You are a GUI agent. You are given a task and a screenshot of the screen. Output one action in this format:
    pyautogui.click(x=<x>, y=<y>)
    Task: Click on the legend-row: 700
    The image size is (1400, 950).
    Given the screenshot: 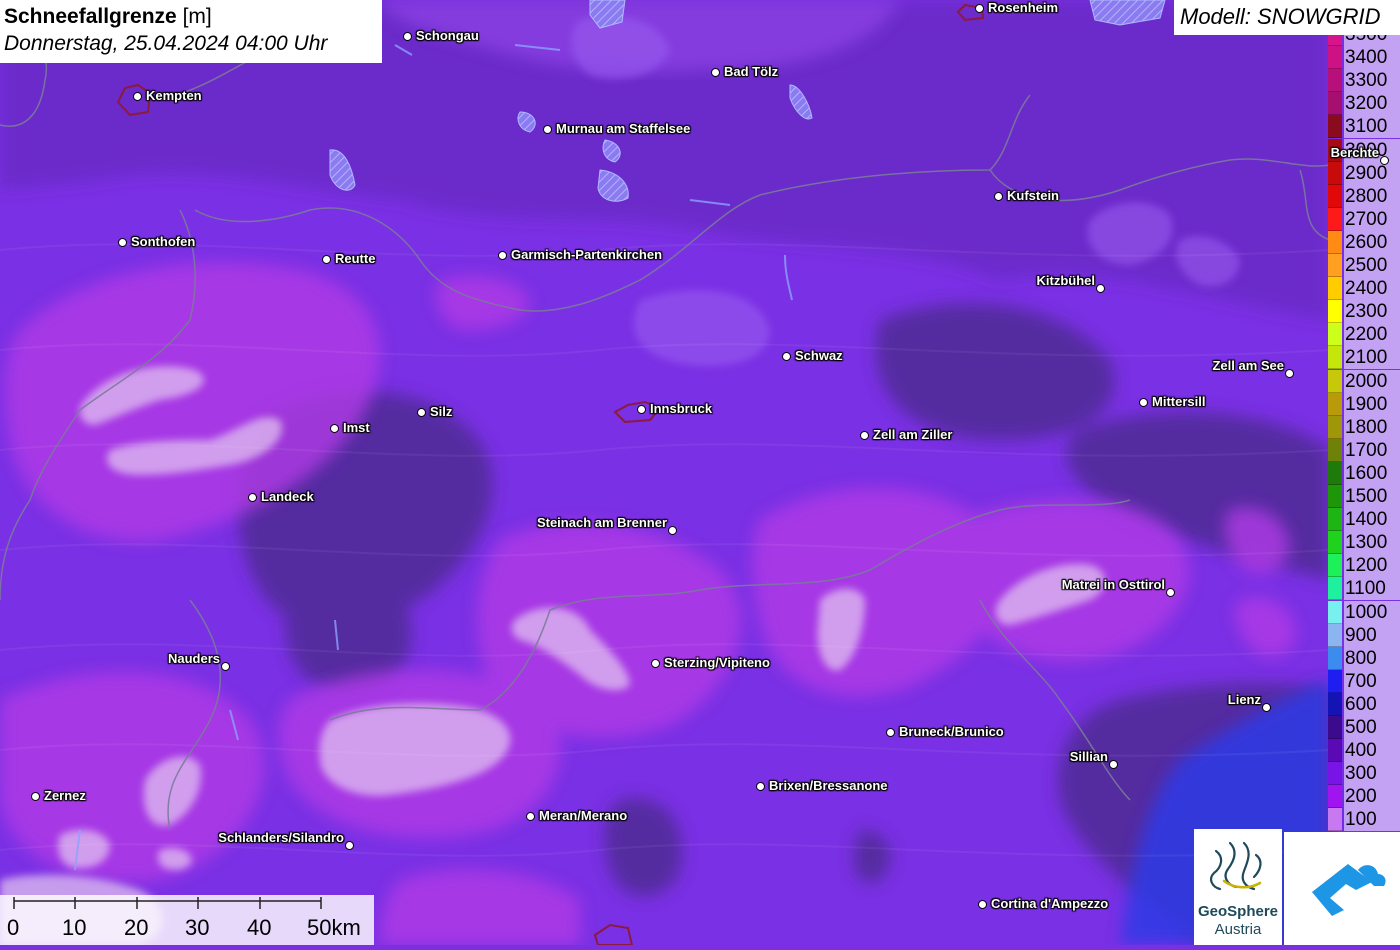 What is the action you would take?
    pyautogui.click(x=1364, y=681)
    